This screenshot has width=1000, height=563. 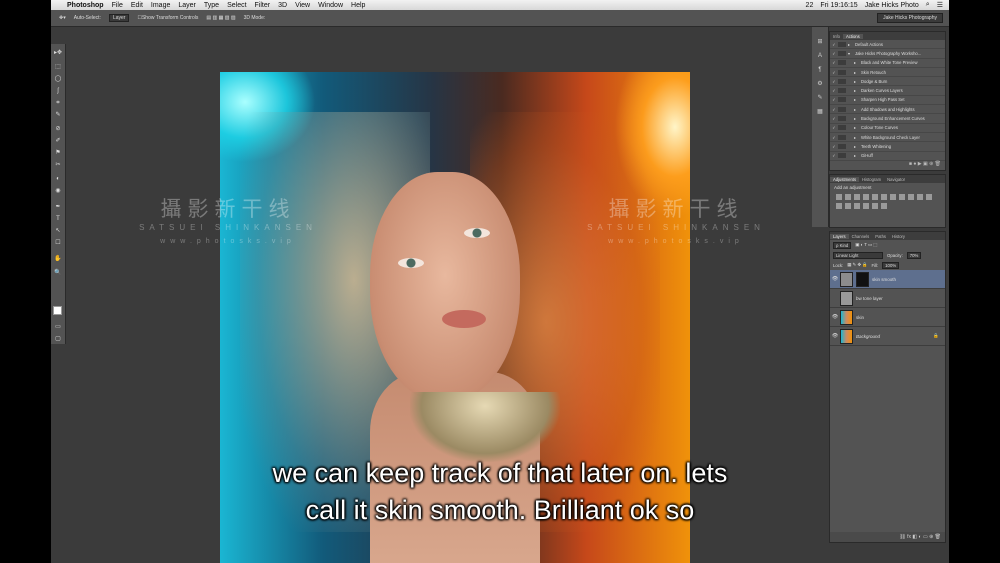 I want to click on pen-tool-icon: ✒, so click(x=58, y=207).